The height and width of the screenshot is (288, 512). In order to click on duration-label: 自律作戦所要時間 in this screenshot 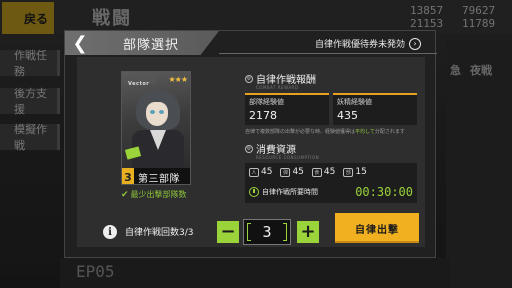, I will do `click(290, 192)`.